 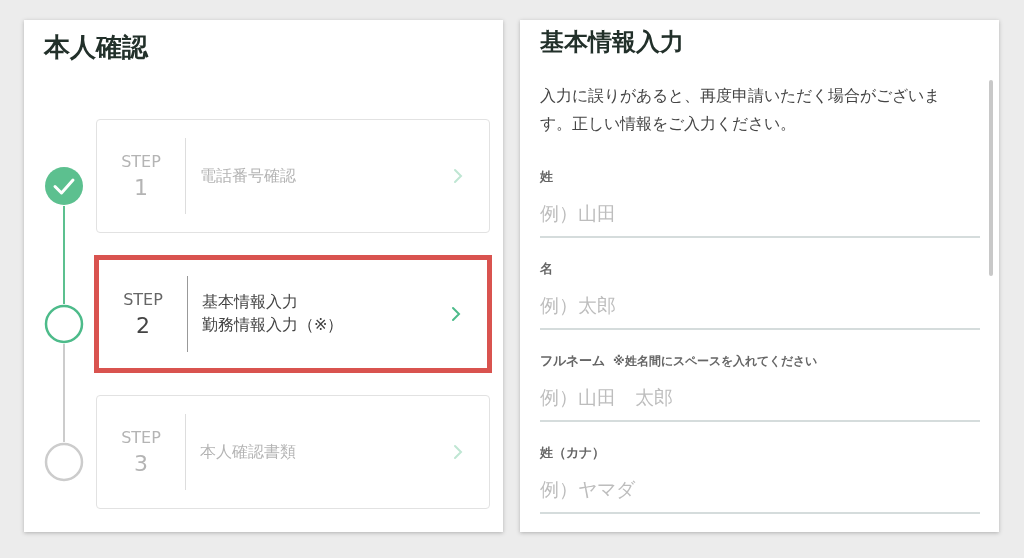 What do you see at coordinates (143, 325) in the screenshot?
I see `step-number: 2` at bounding box center [143, 325].